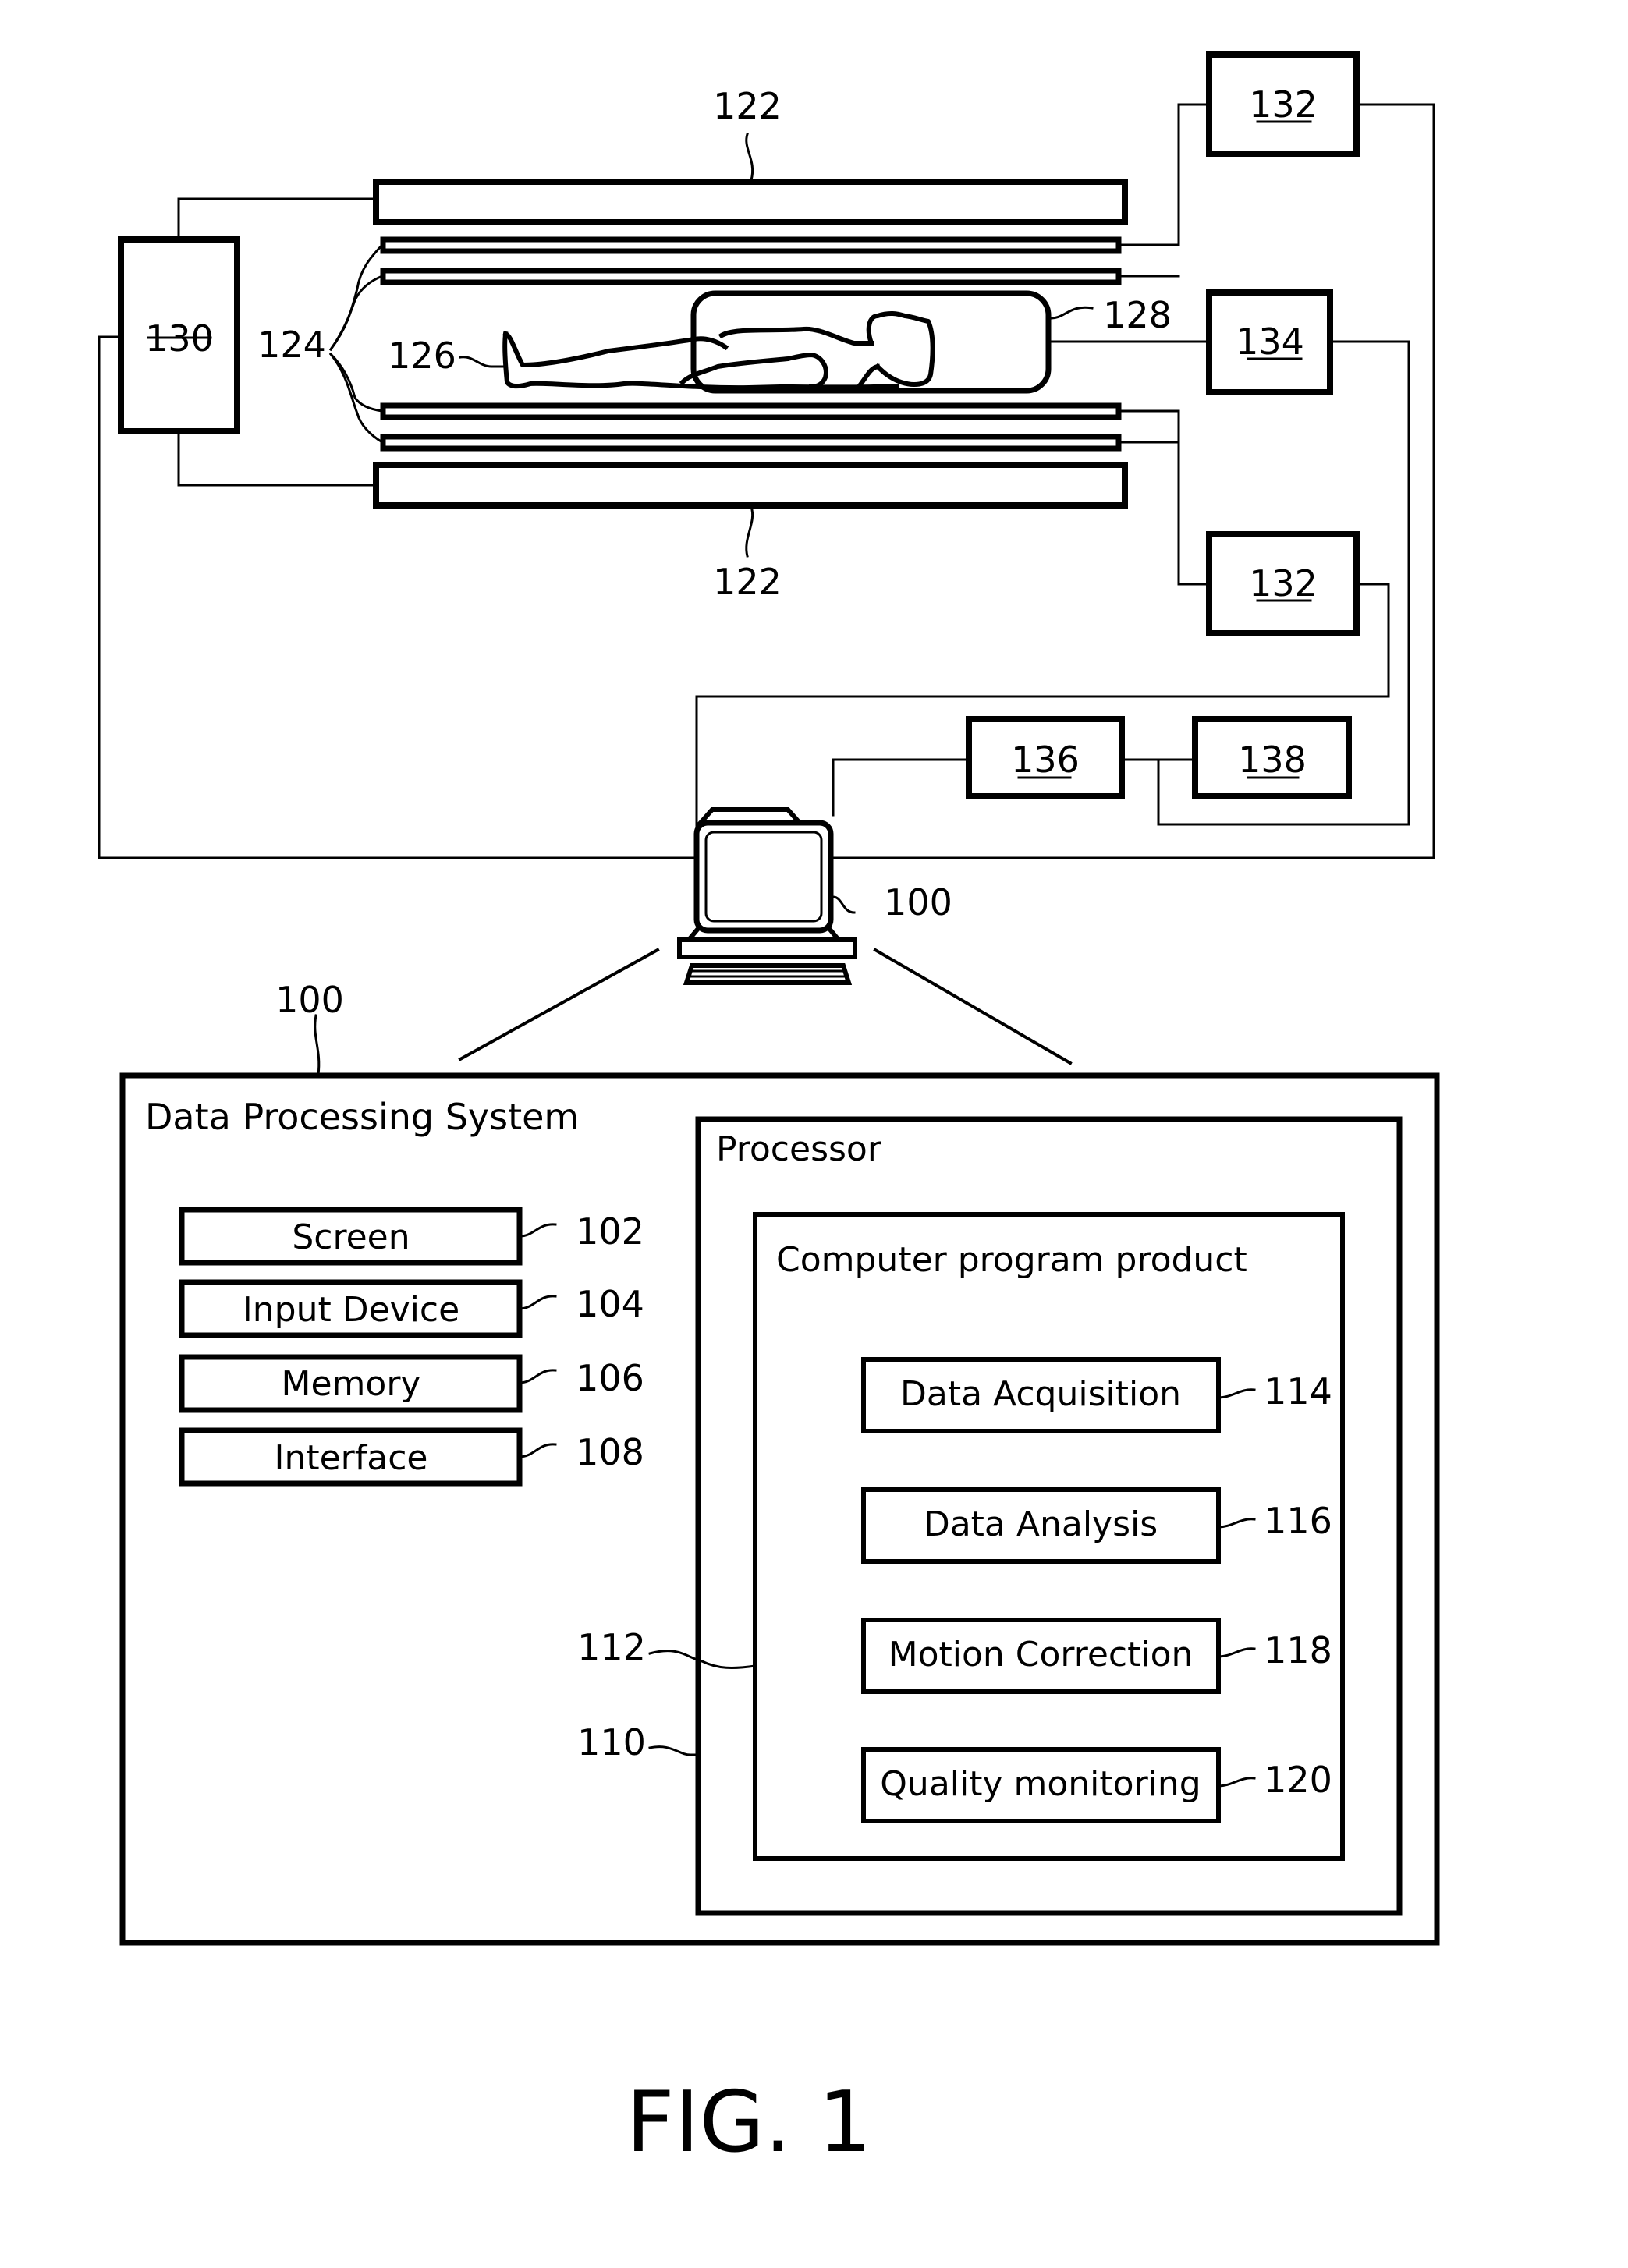  What do you see at coordinates (1138, 315) in the screenshot?
I see `label-128: 128` at bounding box center [1138, 315].